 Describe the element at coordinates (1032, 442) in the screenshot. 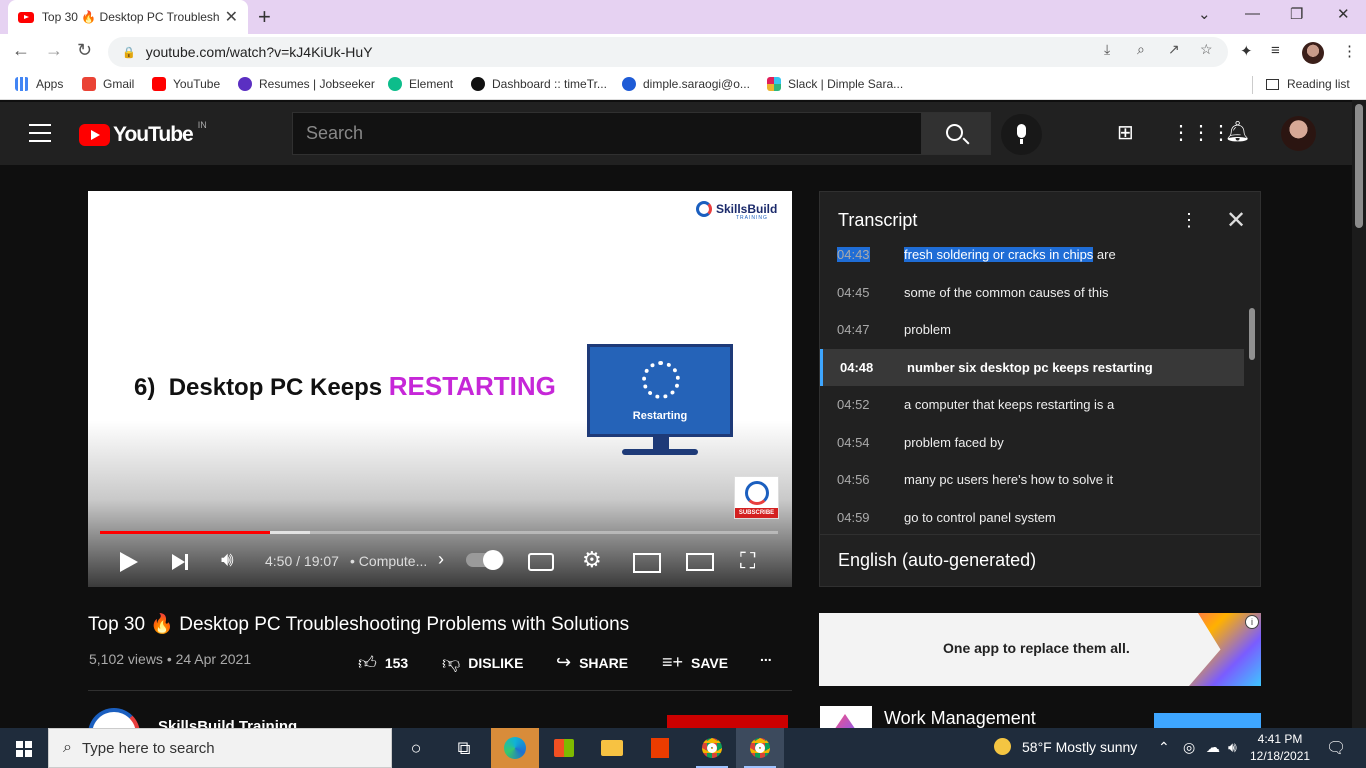

I see `transcript-row: 04:54 problem faced by` at that location.